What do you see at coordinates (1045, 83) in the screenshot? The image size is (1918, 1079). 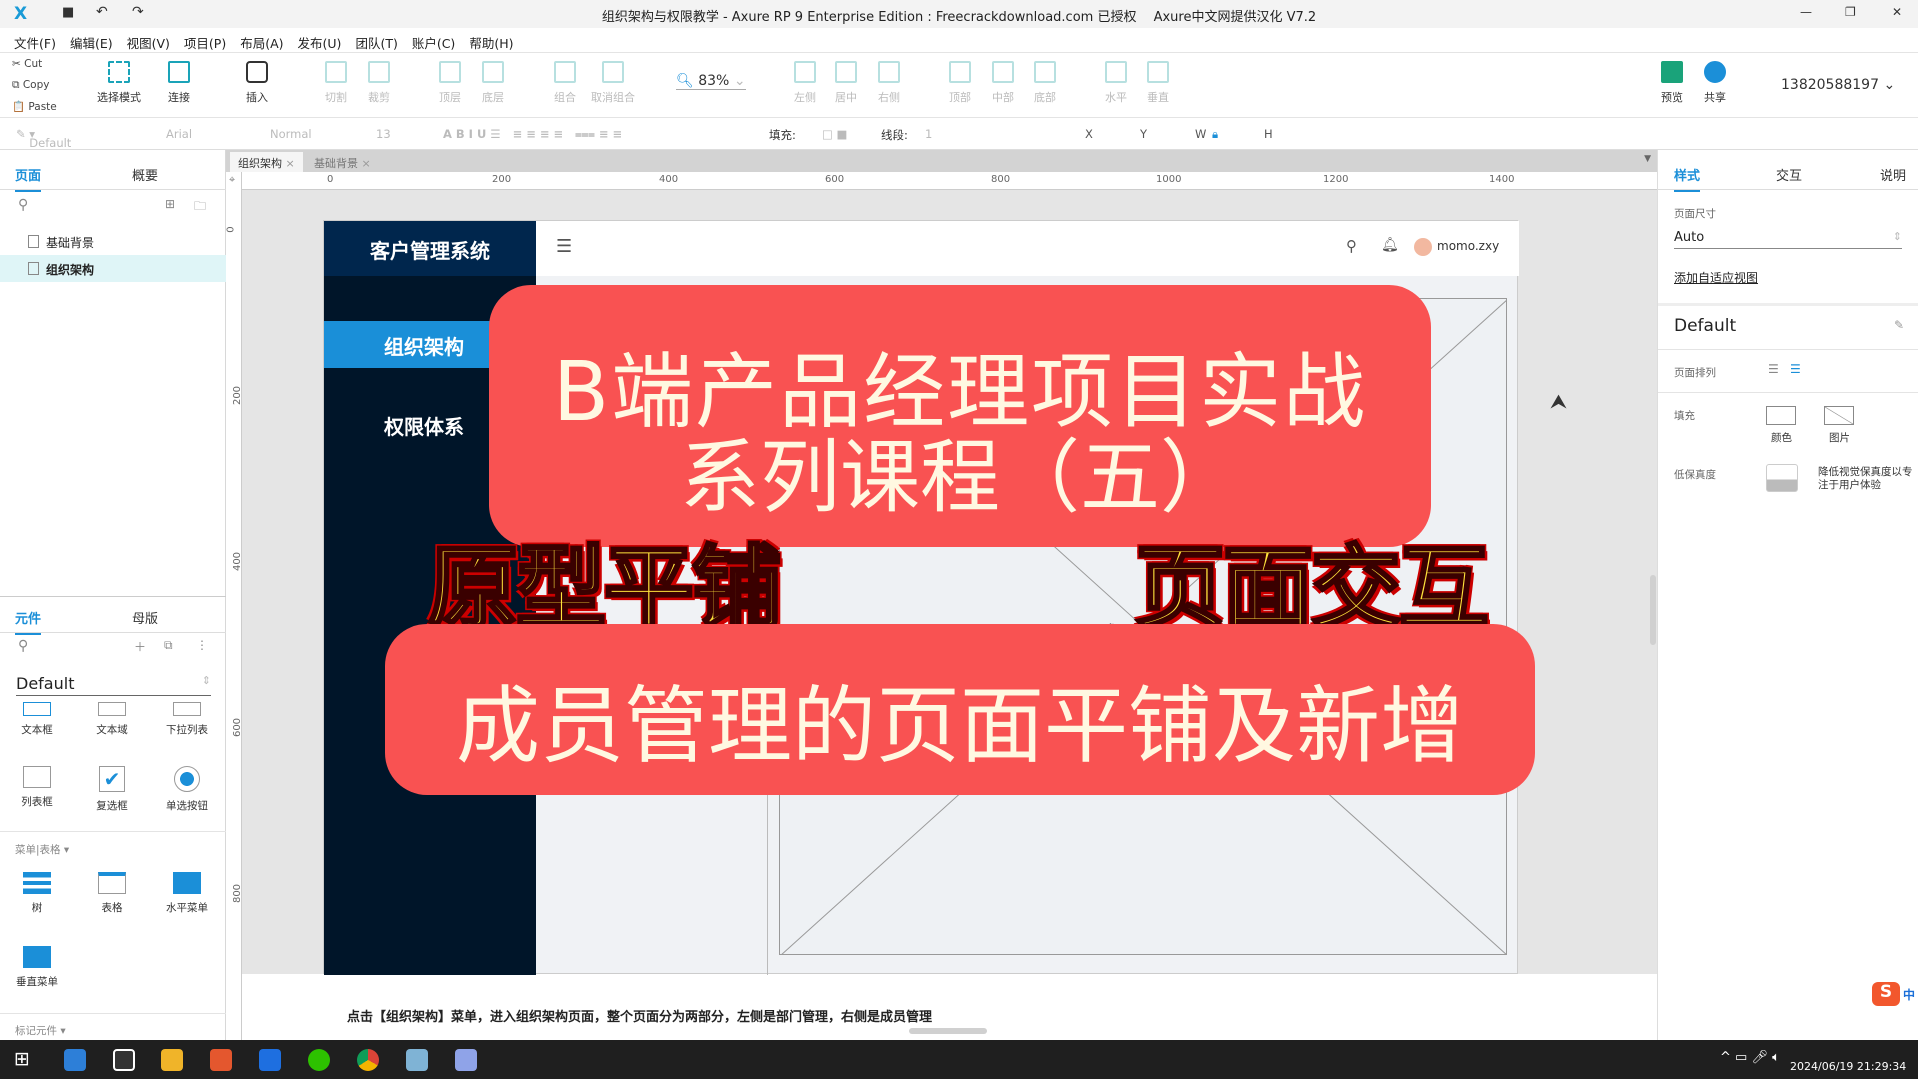 I see `align-bottom-button: 底部` at bounding box center [1045, 83].